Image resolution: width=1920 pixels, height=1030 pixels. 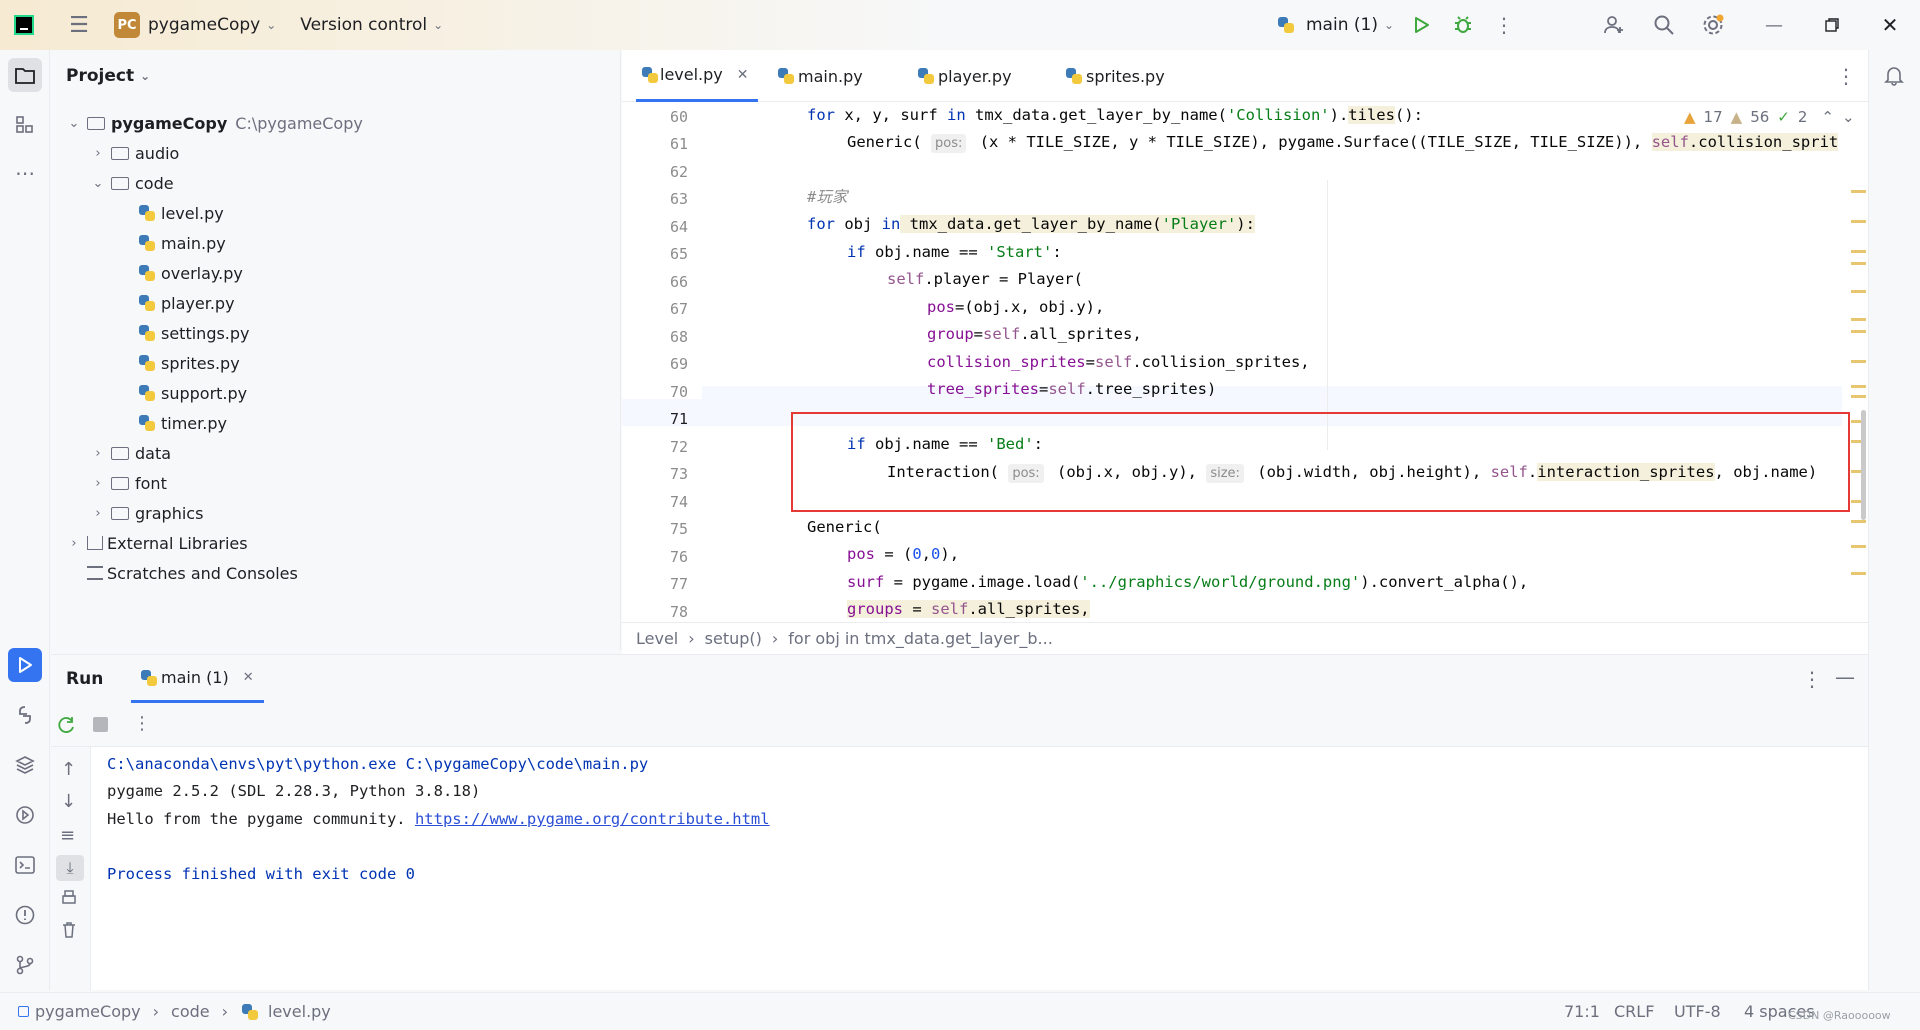 I want to click on more-actions-icon: ⋮, so click(x=1504, y=25).